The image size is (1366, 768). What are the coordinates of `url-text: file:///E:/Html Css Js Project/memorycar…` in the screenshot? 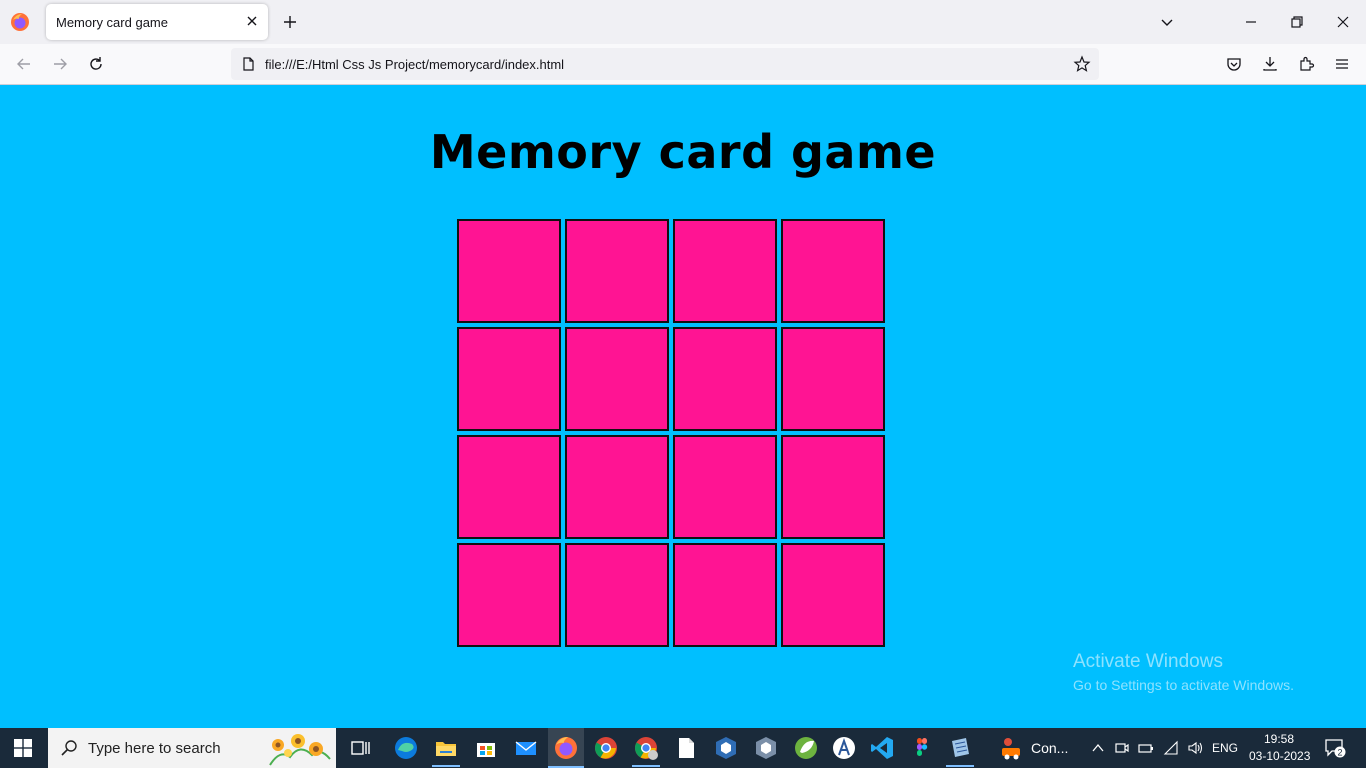 It's located at (414, 64).